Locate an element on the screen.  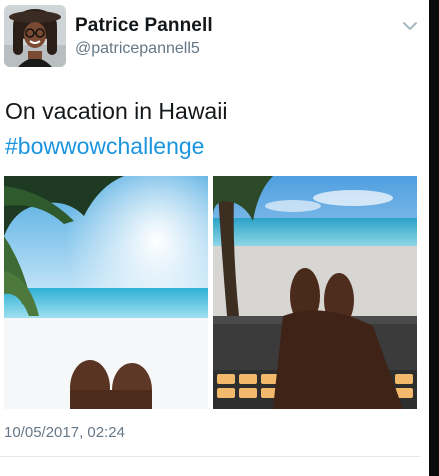
hashtag-link: #bowwowchallenge is located at coordinates (116, 146).